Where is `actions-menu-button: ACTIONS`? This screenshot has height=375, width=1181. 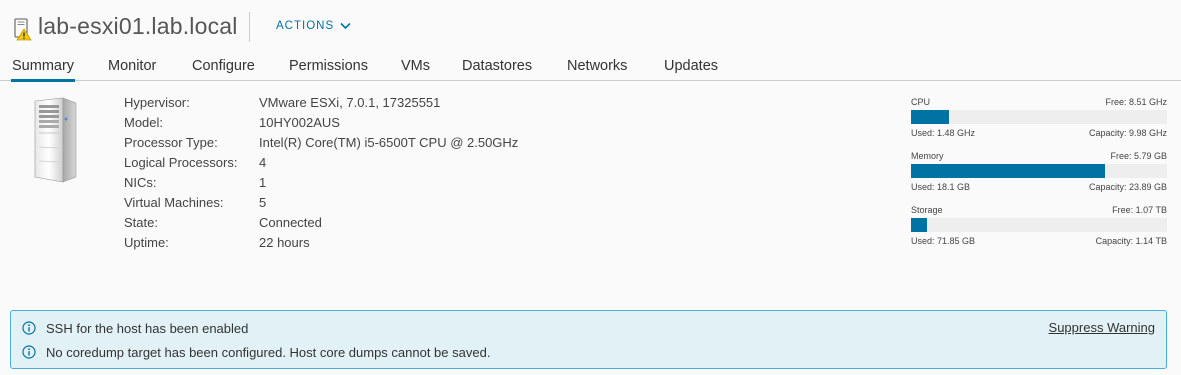 actions-menu-button: ACTIONS is located at coordinates (313, 26).